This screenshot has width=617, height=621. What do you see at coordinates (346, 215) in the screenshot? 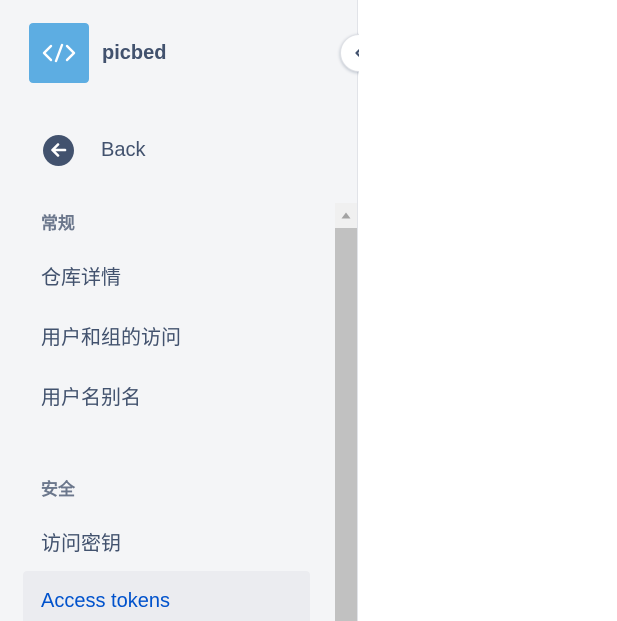
I see `scroll-up-arrow-icon` at bounding box center [346, 215].